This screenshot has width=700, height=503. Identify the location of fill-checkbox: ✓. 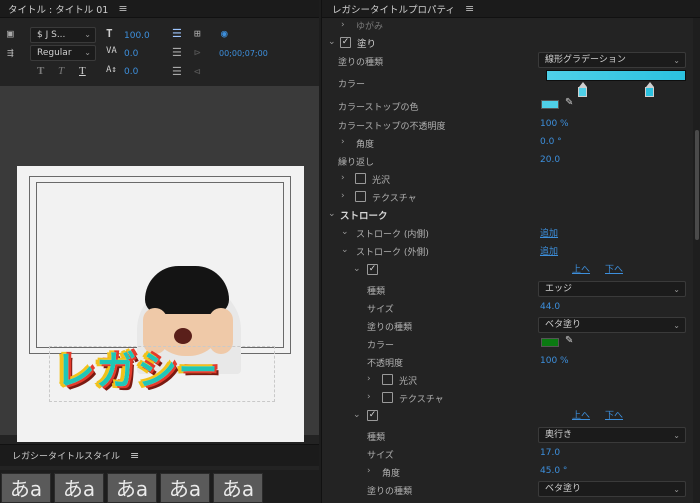
(345, 42).